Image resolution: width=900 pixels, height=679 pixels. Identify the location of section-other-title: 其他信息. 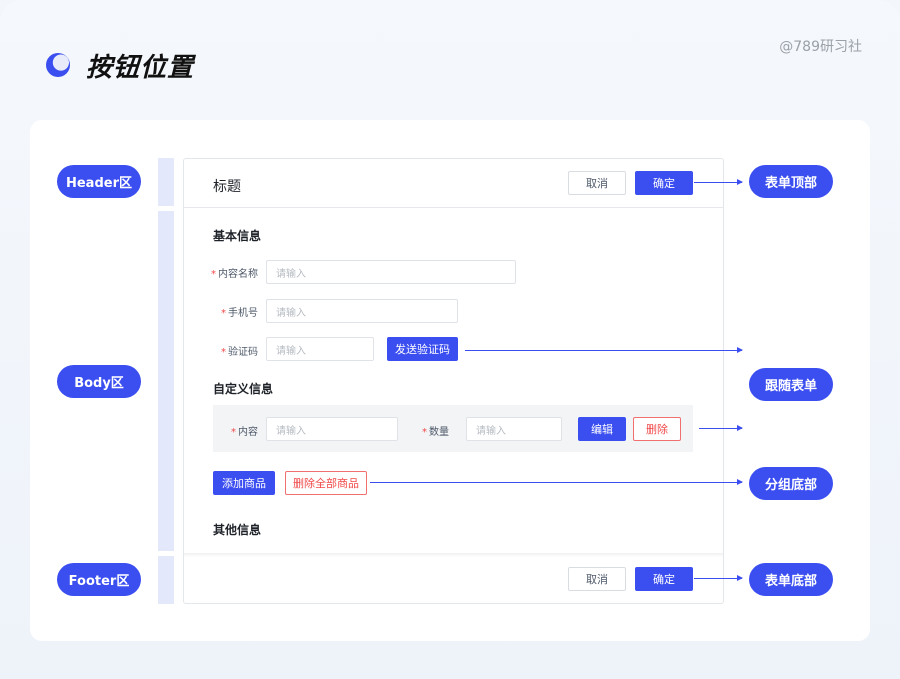
(237, 530).